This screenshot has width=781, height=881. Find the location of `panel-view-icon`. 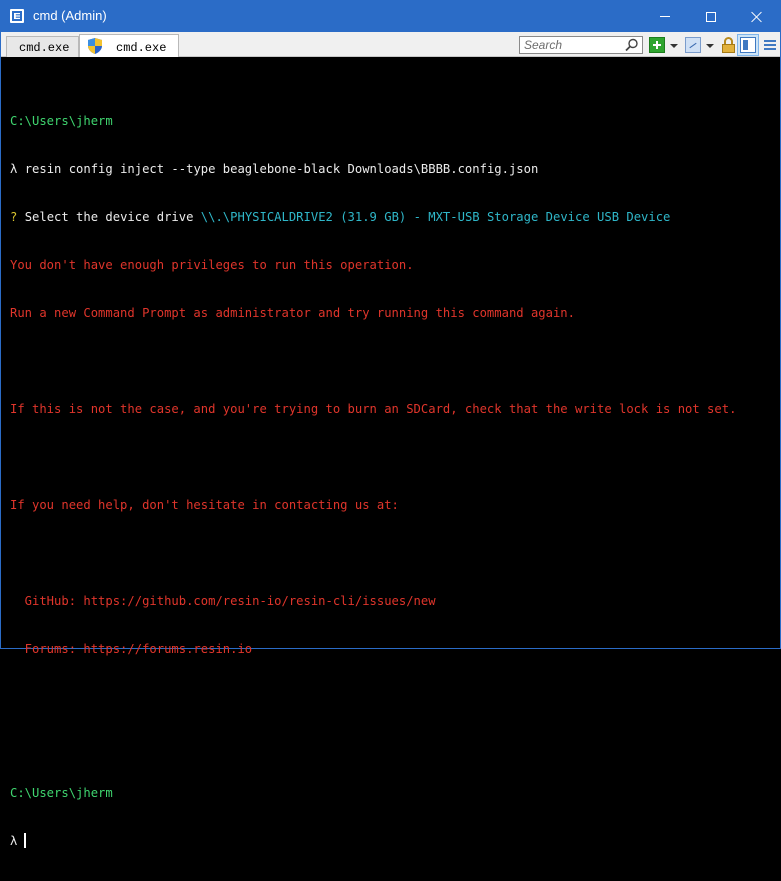

panel-view-icon is located at coordinates (748, 45).